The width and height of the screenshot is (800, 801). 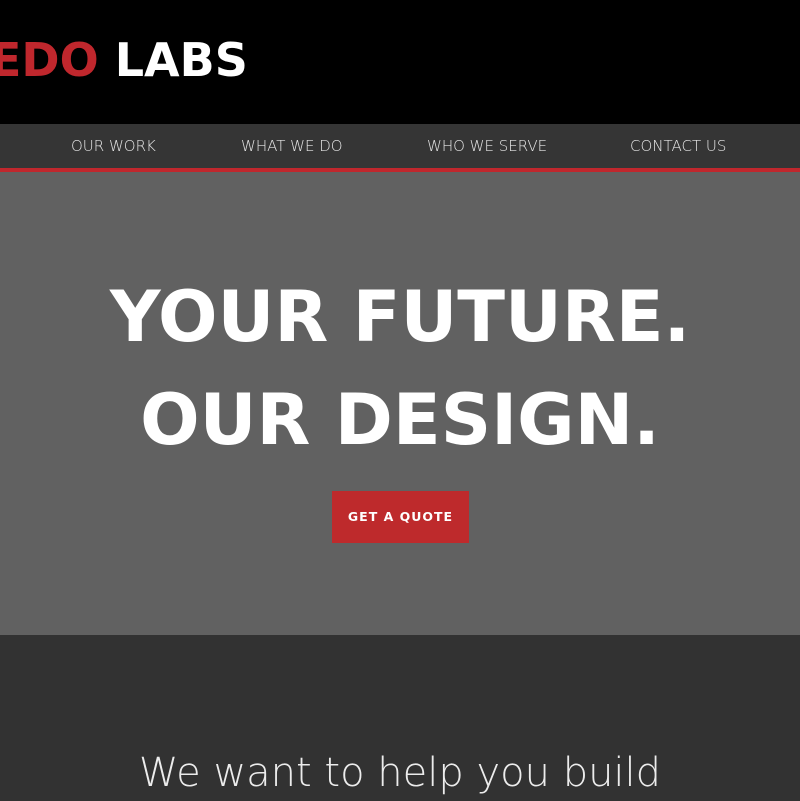 I want to click on intro-heading: We want to help you build, so click(x=400, y=773).